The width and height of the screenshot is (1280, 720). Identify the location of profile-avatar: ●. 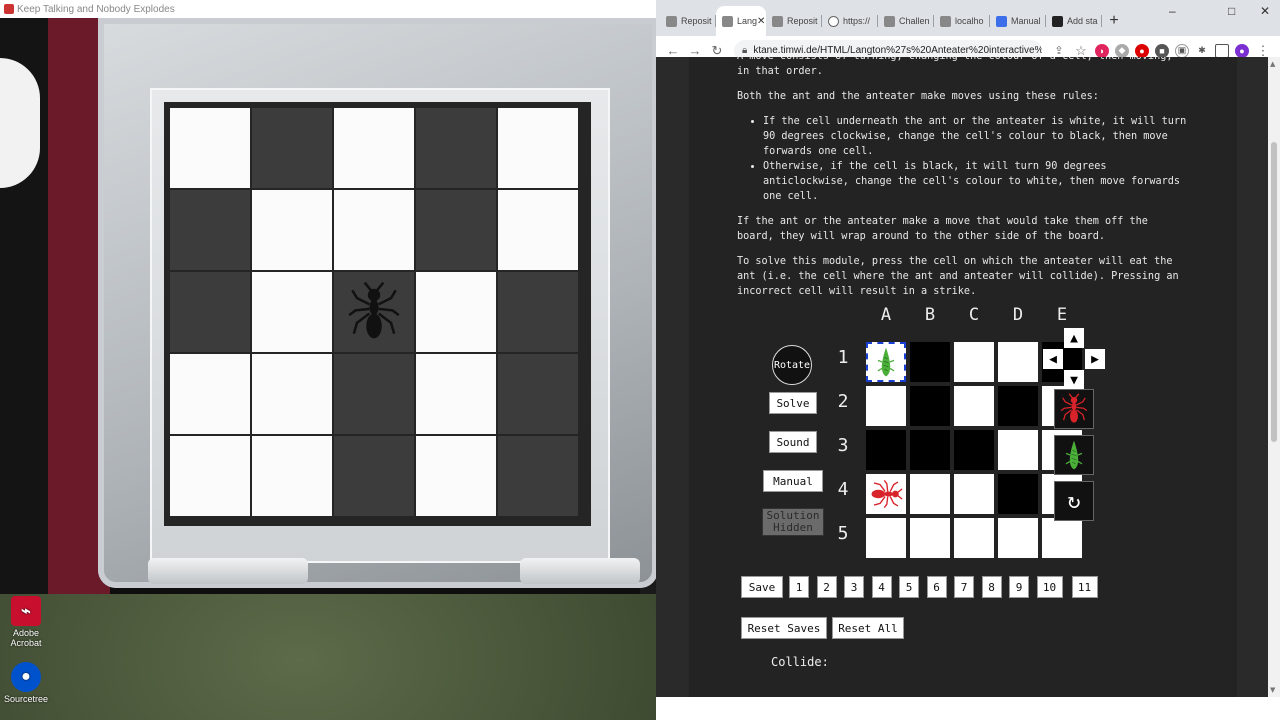
(1242, 50).